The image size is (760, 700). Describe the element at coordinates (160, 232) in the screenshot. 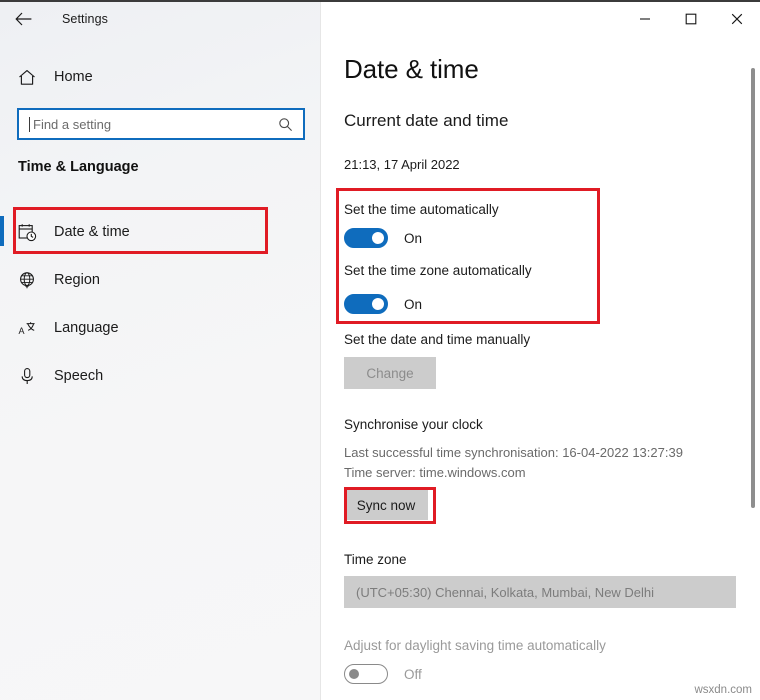

I see `sidebar-item-date-time: Date & time` at that location.